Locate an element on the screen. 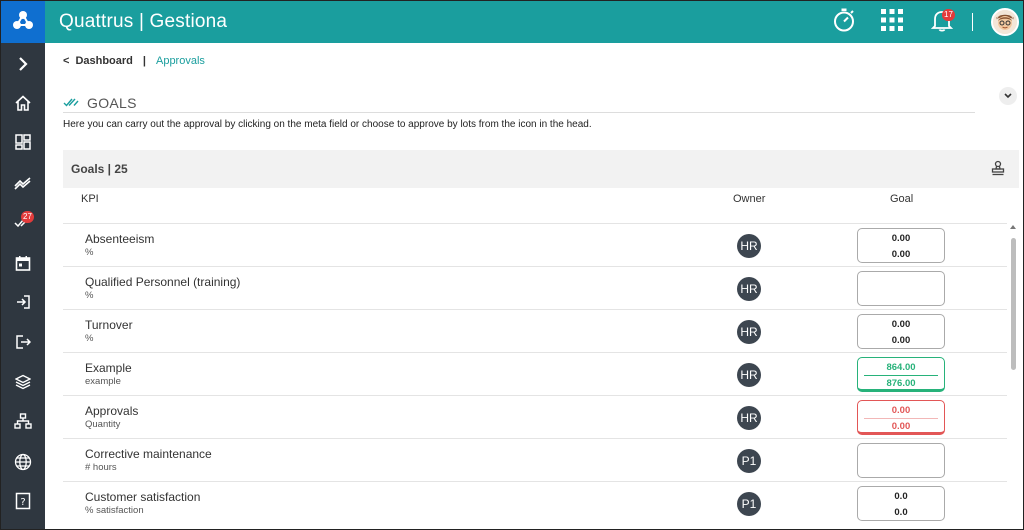  goal-real-value: 0.0 is located at coordinates (901, 512).